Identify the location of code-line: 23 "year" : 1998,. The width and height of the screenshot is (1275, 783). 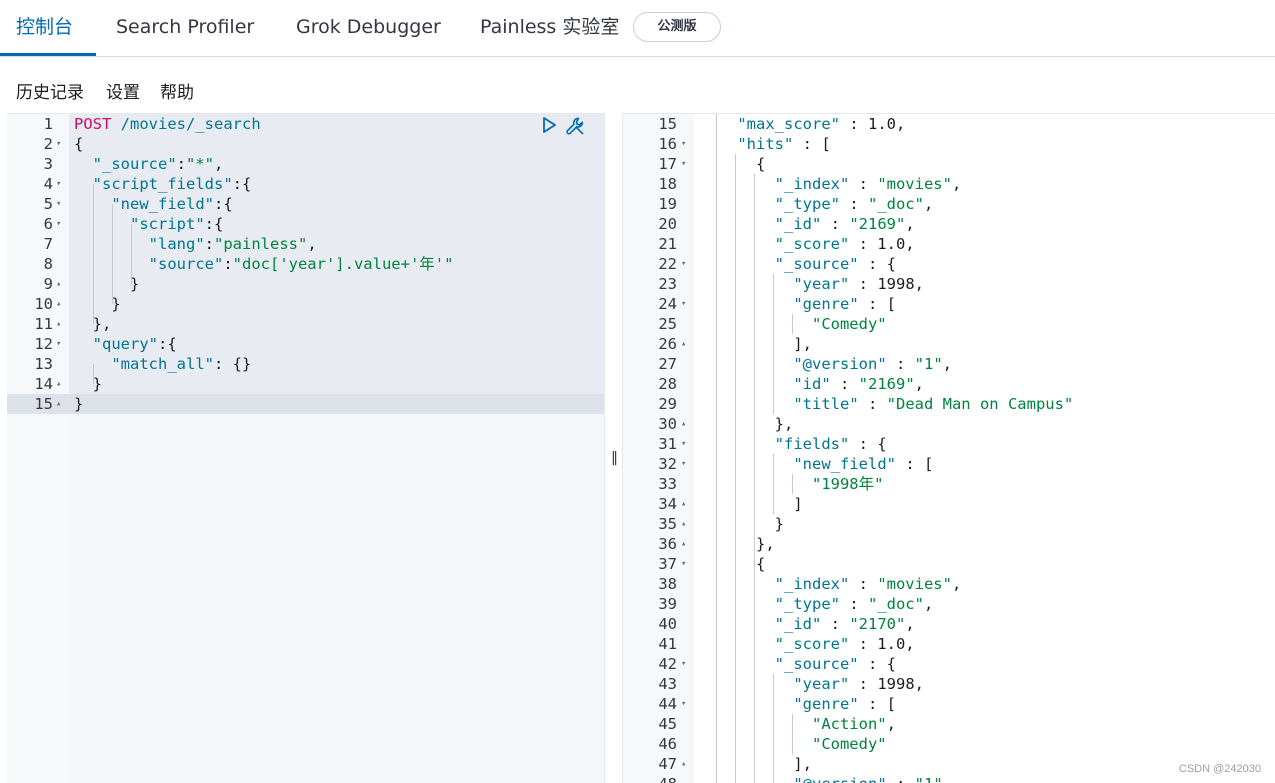
(949, 284).